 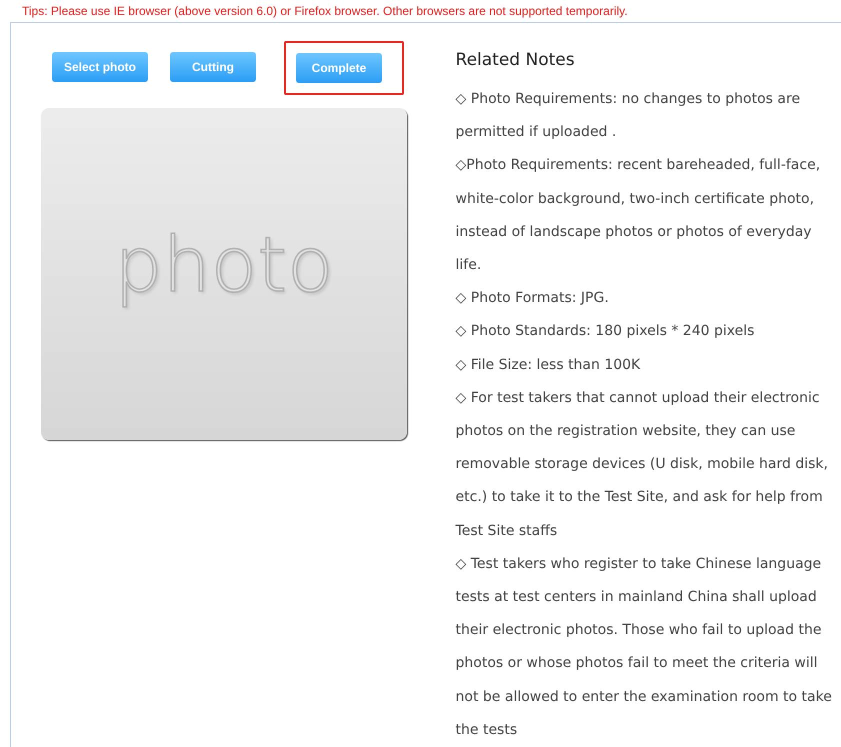 What do you see at coordinates (642, 464) in the screenshot?
I see `note-paragraph: ◇ For test takers that cannot upload their electronic photos on the registration website, they can use removable storage devices (U disk, mobile hard disk, etc.) to take it to the Test Site, and ask for help from Test Site staffs` at bounding box center [642, 464].